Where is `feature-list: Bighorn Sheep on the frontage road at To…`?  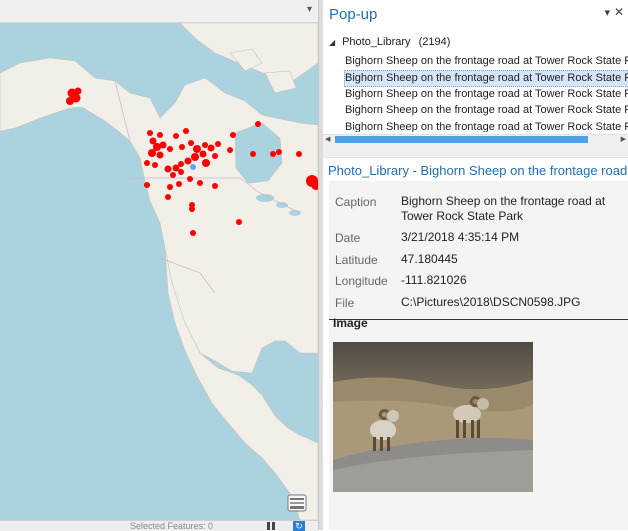
feature-list: Bighorn Sheep on the frontage road at To… is located at coordinates (475, 93).